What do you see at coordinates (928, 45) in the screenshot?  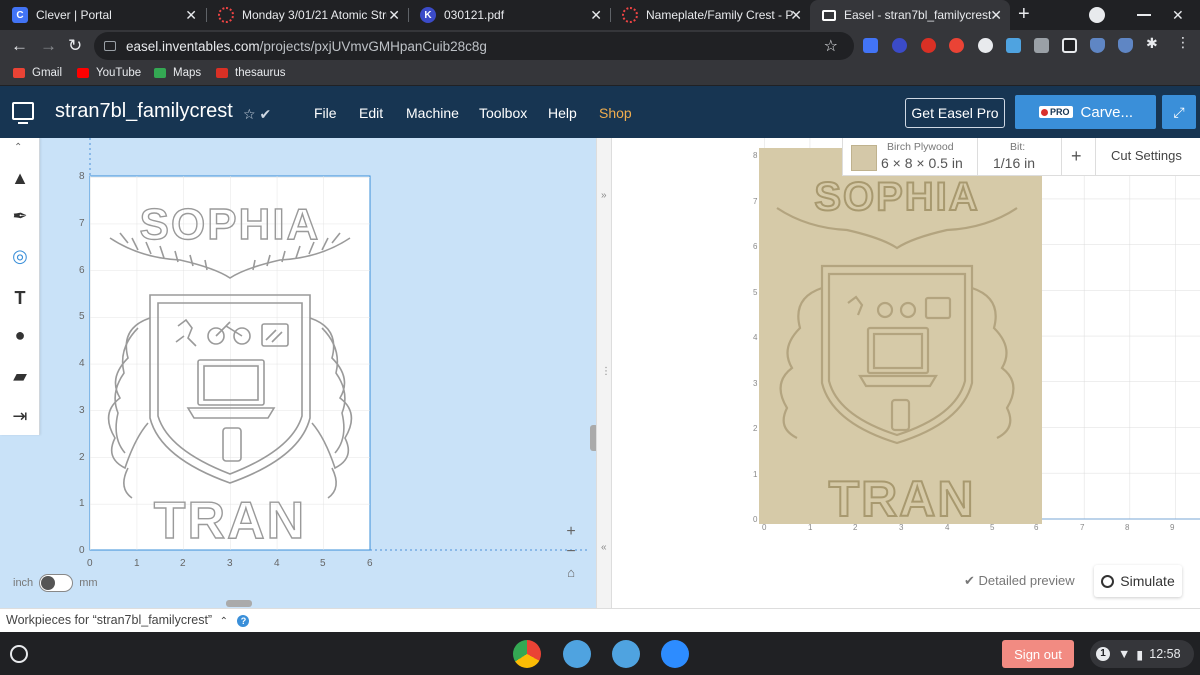 I see `stop-extension-icon` at bounding box center [928, 45].